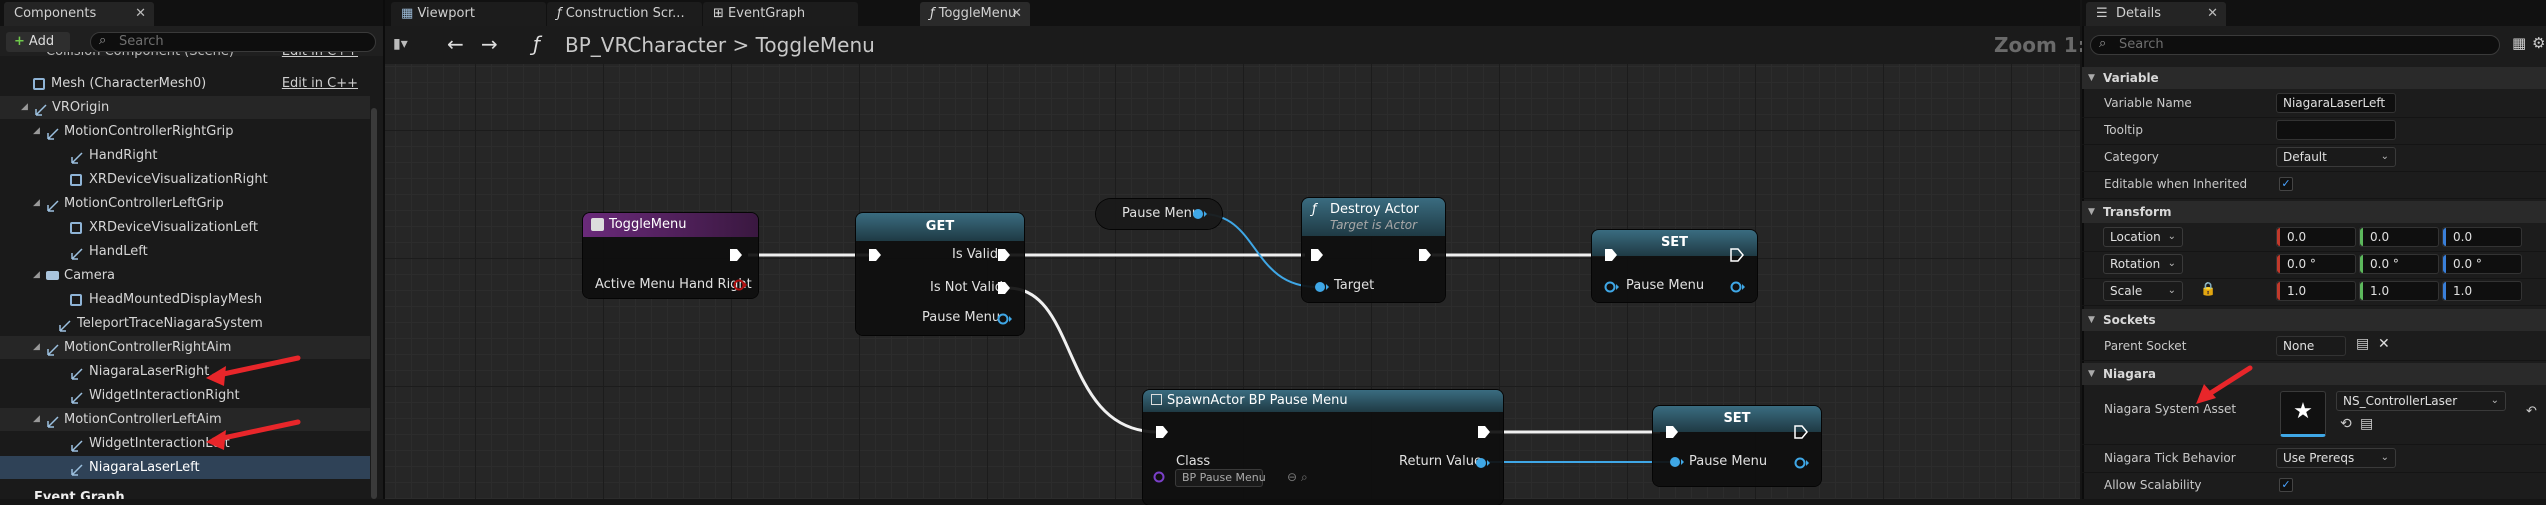  What do you see at coordinates (2538, 43) in the screenshot?
I see `settings-icon: ⚙` at bounding box center [2538, 43].